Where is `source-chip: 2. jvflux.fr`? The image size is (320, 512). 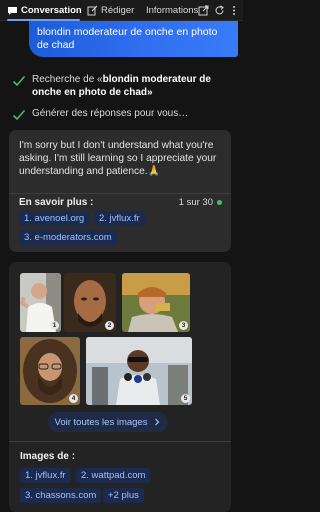
source-chip: 2. jvflux.fr is located at coordinates (119, 218).